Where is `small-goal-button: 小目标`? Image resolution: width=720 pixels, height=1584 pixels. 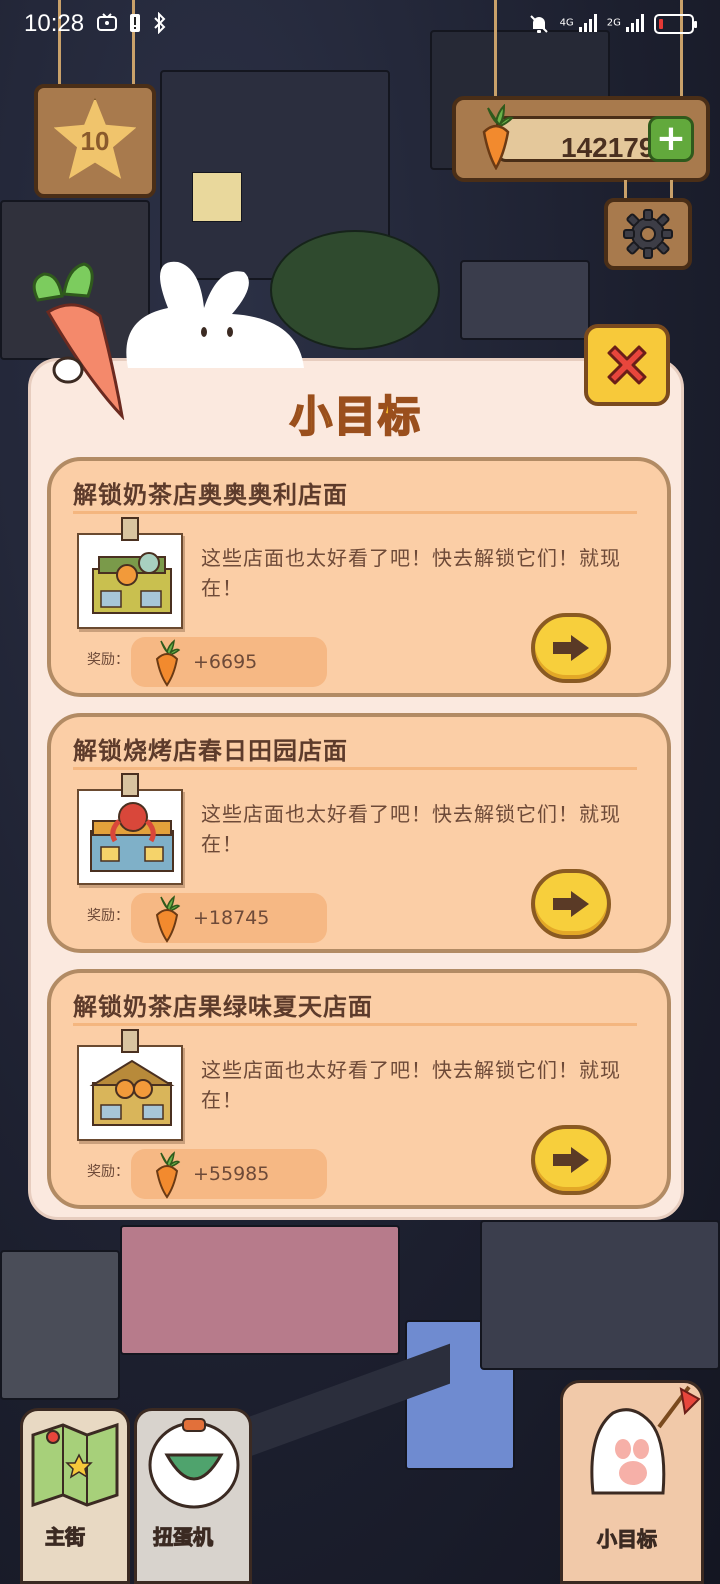
small-goal-button: 小目标 is located at coordinates (632, 1482).